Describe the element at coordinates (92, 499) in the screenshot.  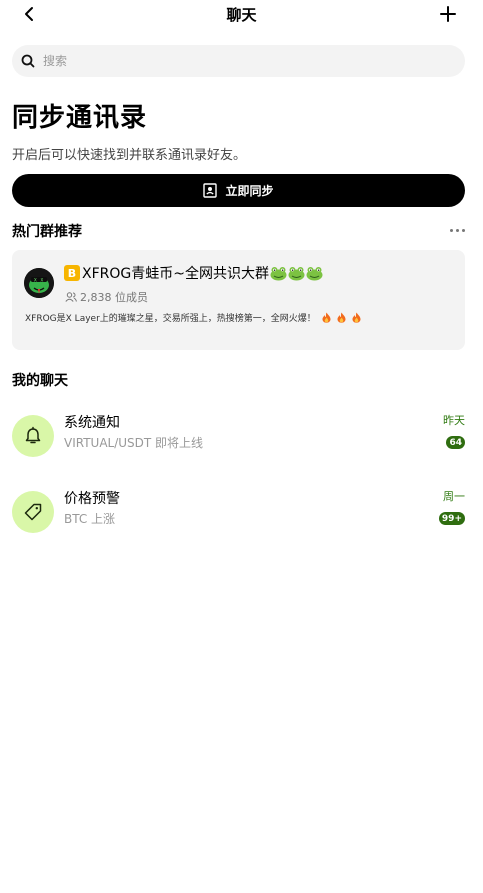
I see `chat-title: 价格预警` at that location.